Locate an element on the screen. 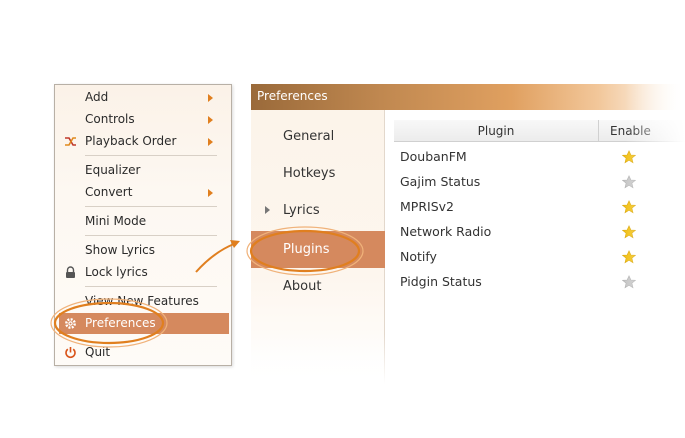 The image size is (685, 438). menu-item-quit: Quit is located at coordinates (143, 352).